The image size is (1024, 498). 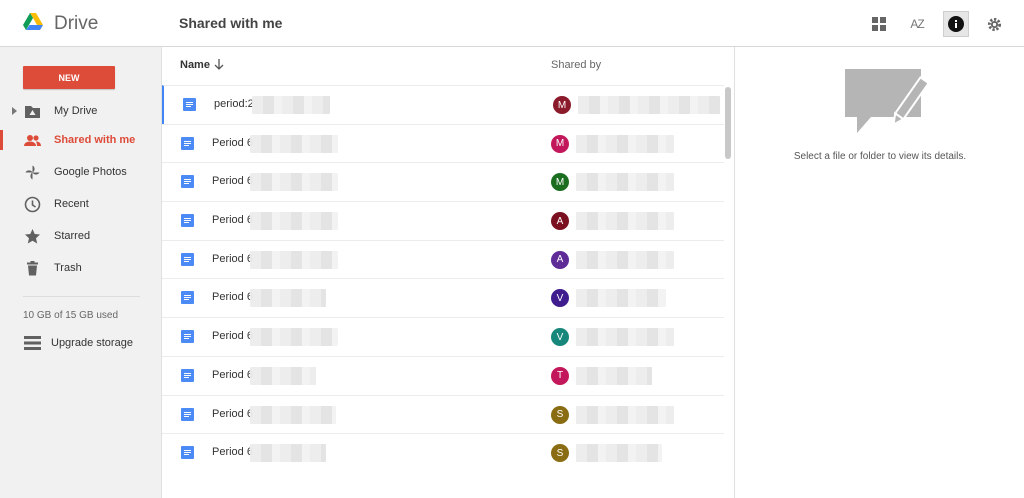 I want to click on sidebar-item-trash: Trash, so click(x=81, y=268).